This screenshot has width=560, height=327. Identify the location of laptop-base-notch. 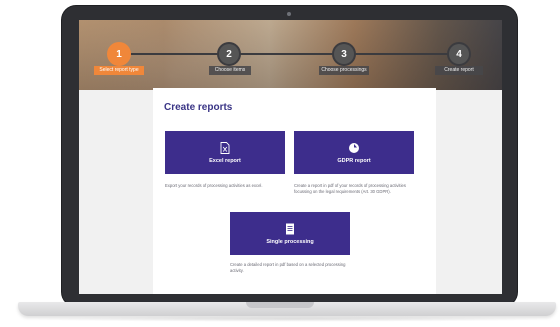
(280, 305).